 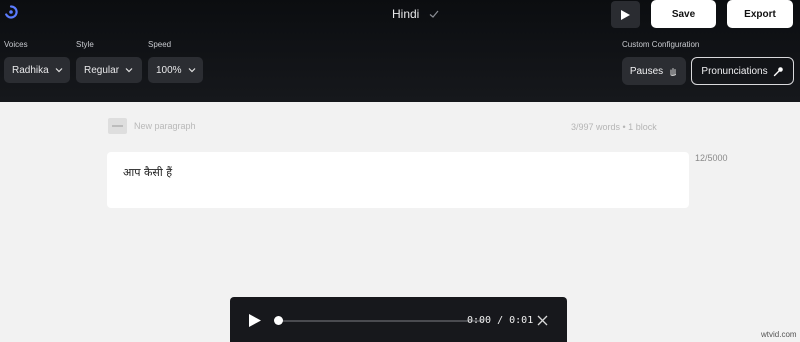 I want to click on pauses-label: Pauses, so click(x=646, y=71).